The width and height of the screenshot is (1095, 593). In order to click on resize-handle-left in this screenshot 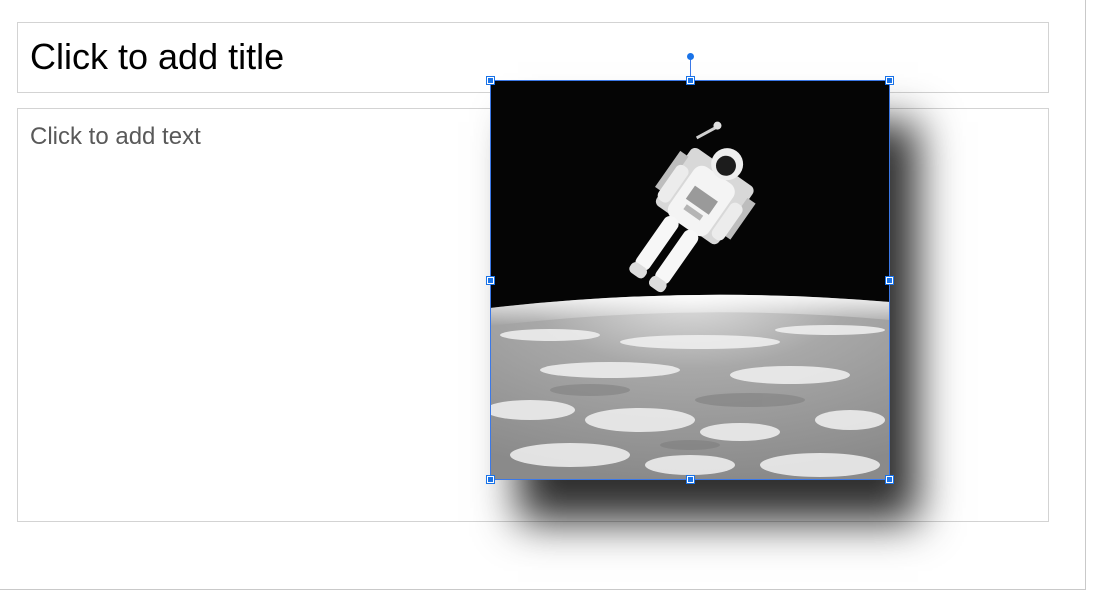, I will do `click(490, 280)`.